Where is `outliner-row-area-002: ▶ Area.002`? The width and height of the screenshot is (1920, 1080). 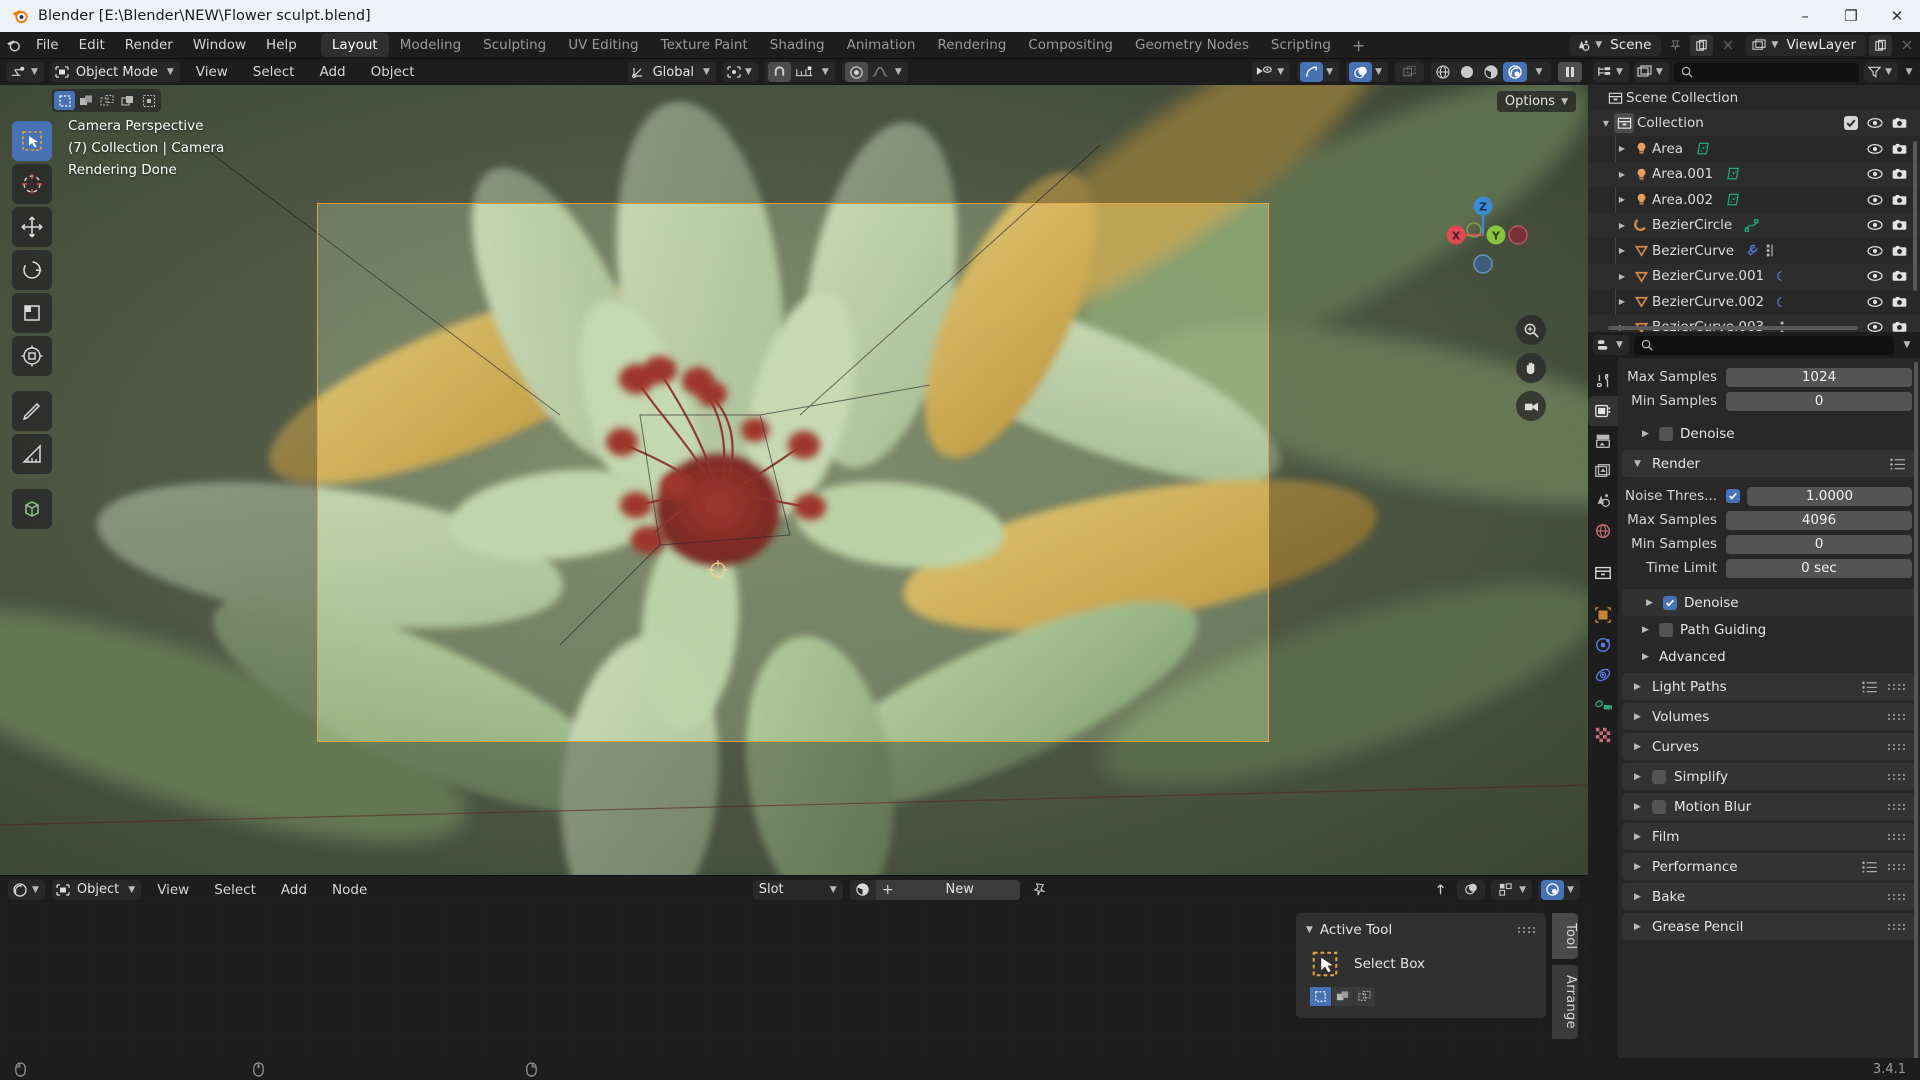
outliner-row-area-002: ▶ Area.002 is located at coordinates (1754, 200).